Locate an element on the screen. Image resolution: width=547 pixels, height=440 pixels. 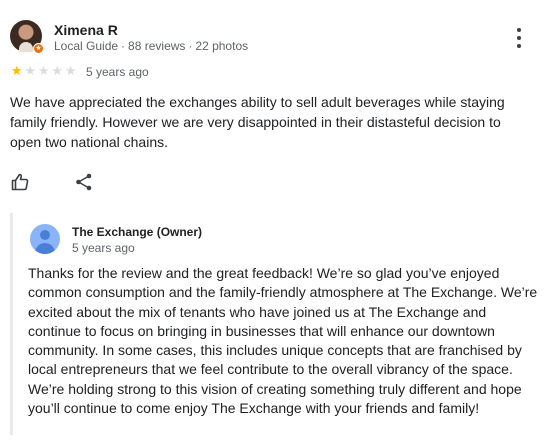
reviewer-avatar: ★ is located at coordinates (27, 37).